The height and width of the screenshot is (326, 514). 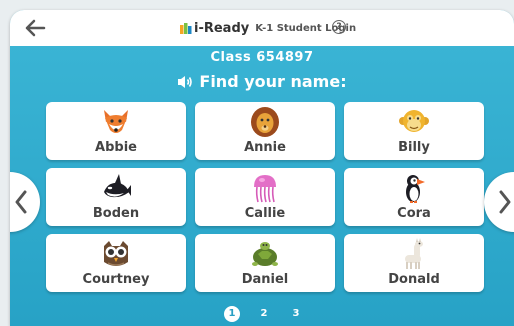 What do you see at coordinates (116, 213) in the screenshot?
I see `student-name: Boden` at bounding box center [116, 213].